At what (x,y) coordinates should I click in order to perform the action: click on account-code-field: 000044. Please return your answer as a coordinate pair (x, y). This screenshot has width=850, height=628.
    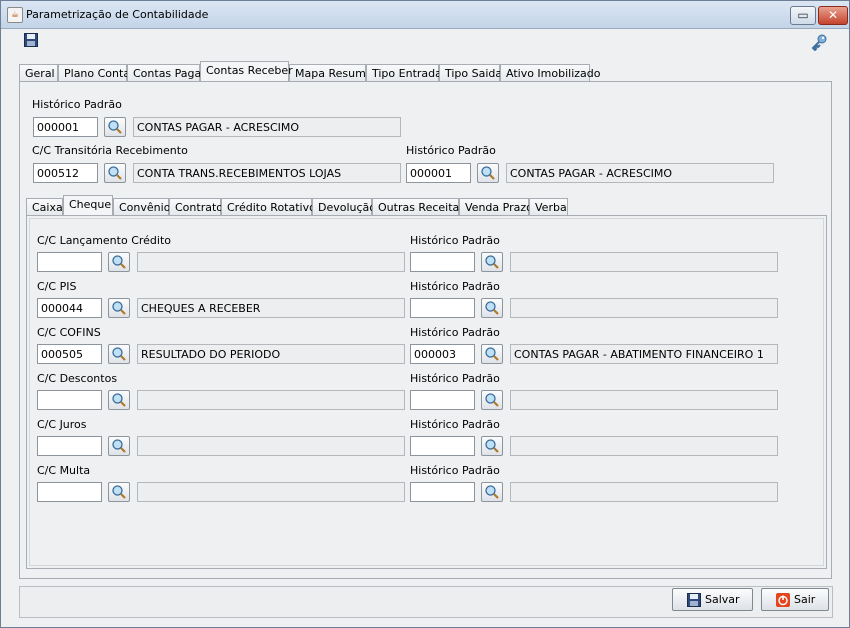
    Looking at the image, I should click on (69, 308).